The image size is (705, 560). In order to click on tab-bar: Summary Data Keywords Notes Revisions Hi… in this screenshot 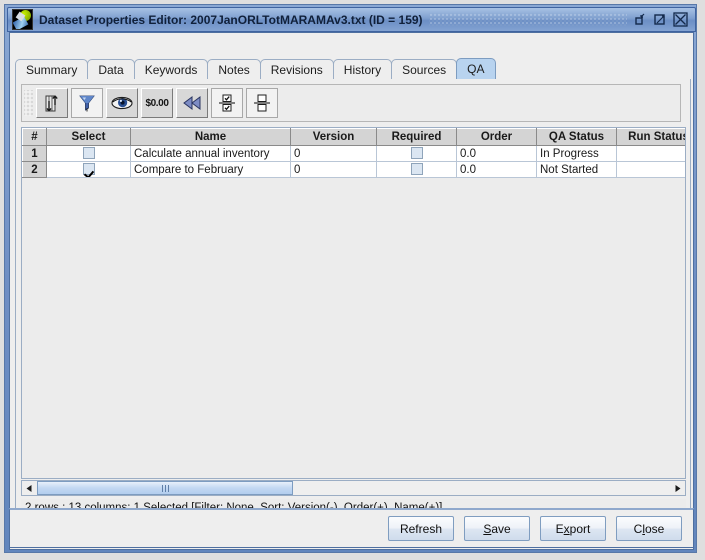, I will do `click(353, 68)`.